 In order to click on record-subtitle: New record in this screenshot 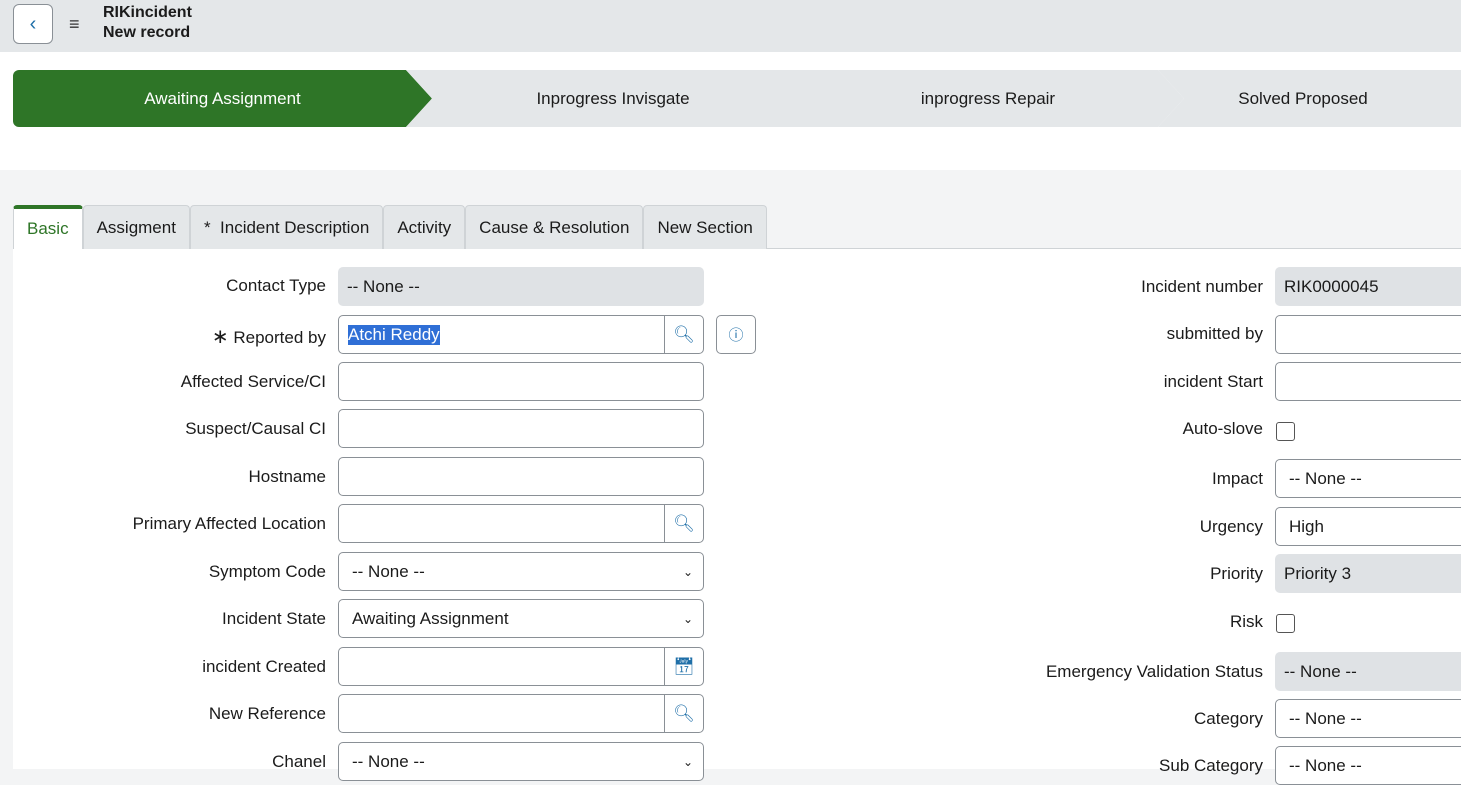, I will do `click(147, 32)`.